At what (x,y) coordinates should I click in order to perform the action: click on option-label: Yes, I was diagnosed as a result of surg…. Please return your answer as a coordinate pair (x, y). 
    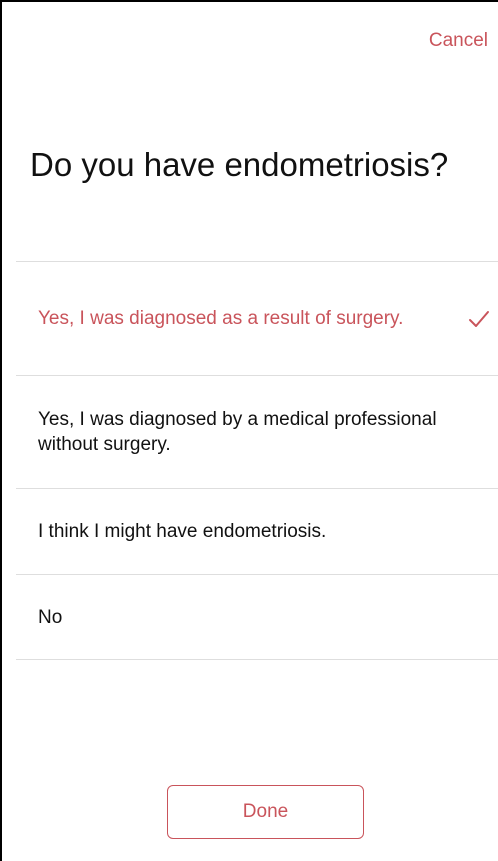
    Looking at the image, I should click on (221, 318).